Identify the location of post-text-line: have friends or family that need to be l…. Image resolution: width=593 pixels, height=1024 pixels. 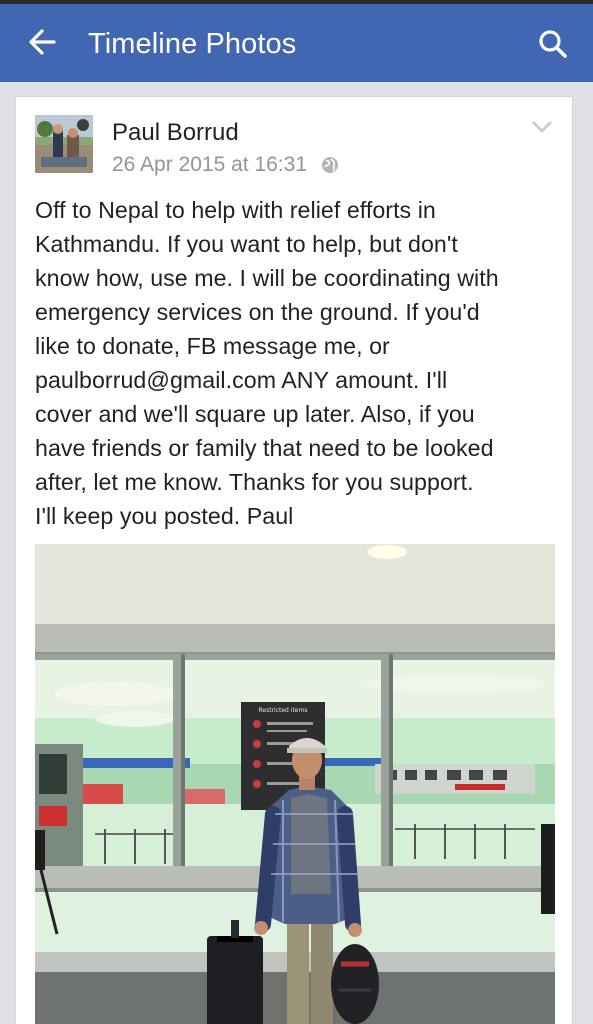
(264, 448).